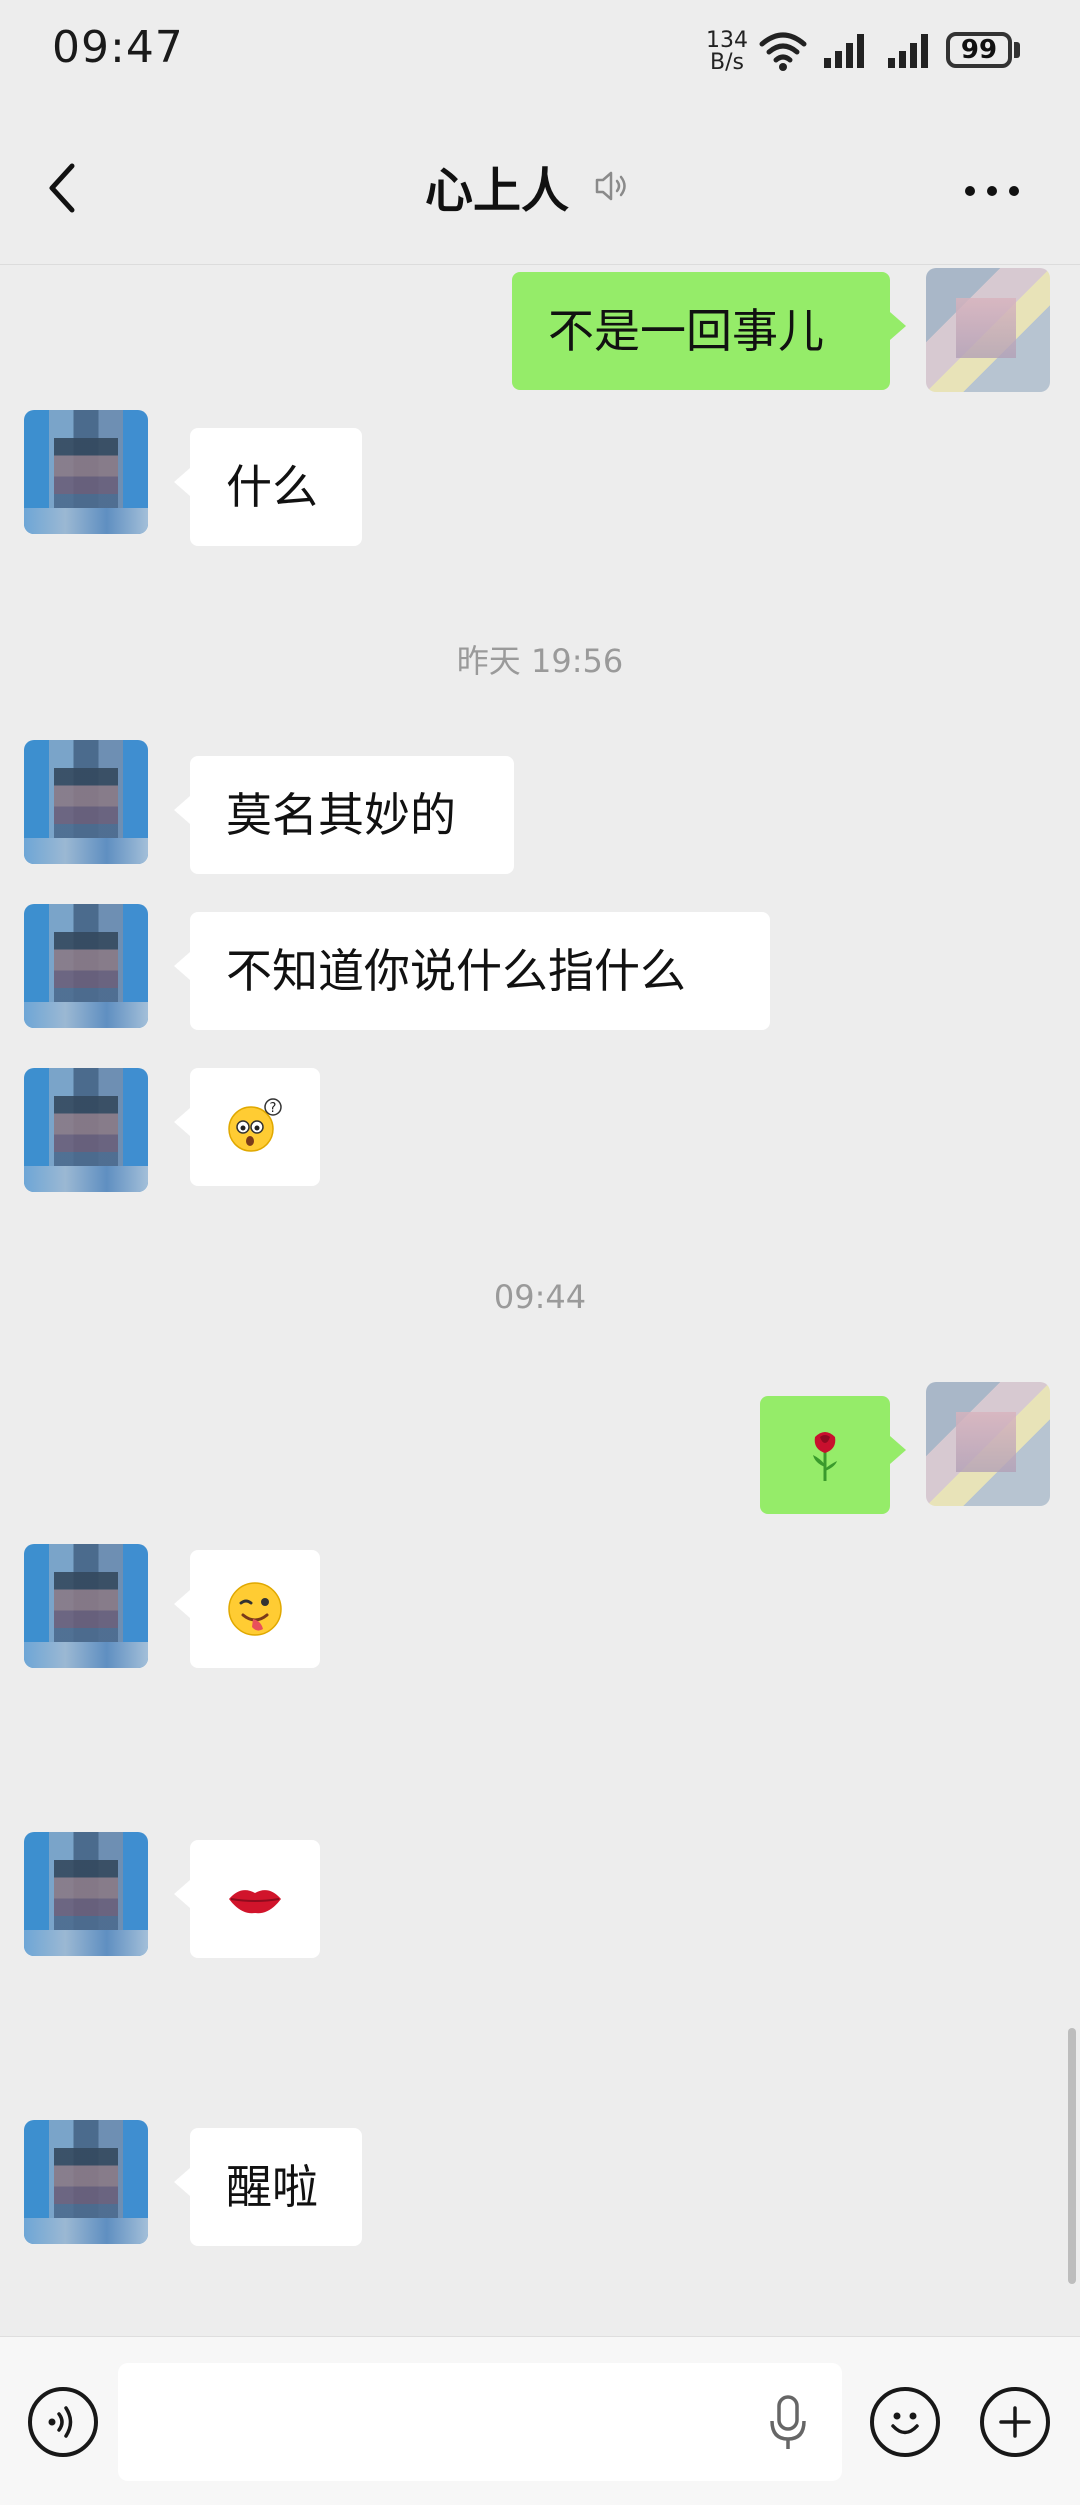 This screenshot has width=1080, height=2505. Describe the element at coordinates (341, 815) in the screenshot. I see `message-text: 莫名其妙的` at that location.